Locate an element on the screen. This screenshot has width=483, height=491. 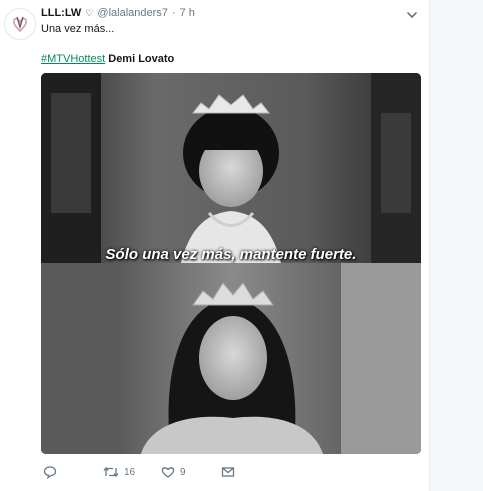
reply-icon is located at coordinates (50, 472).